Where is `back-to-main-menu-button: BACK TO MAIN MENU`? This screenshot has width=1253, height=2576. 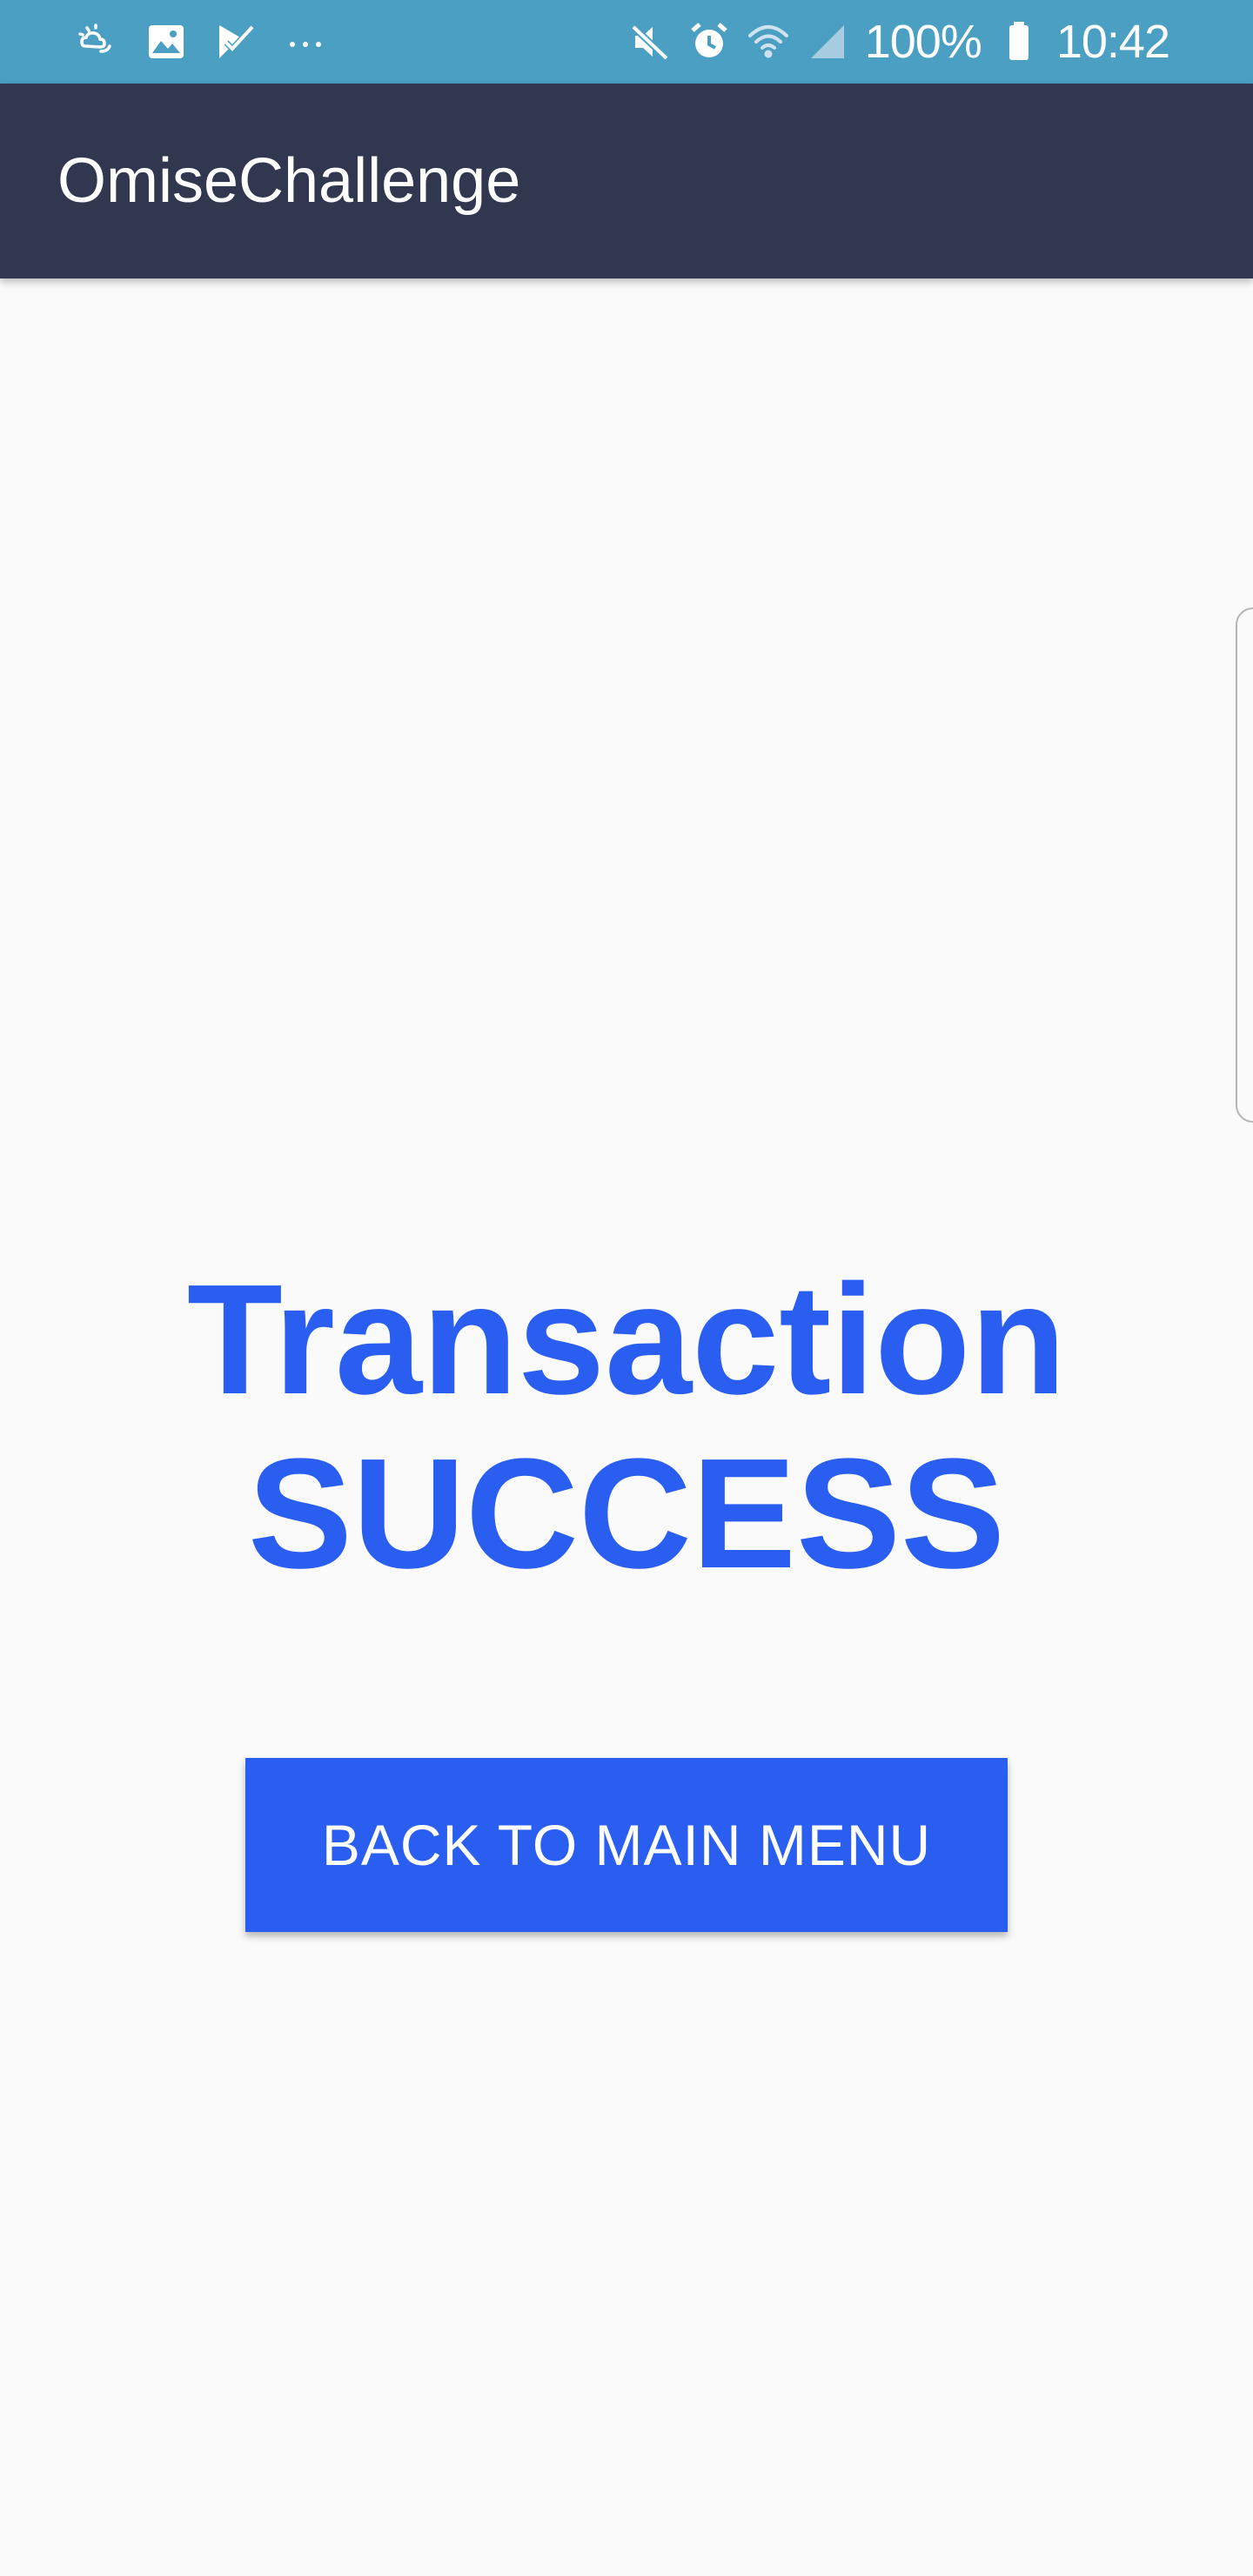 back-to-main-menu-button: BACK TO MAIN MENU is located at coordinates (626, 1845).